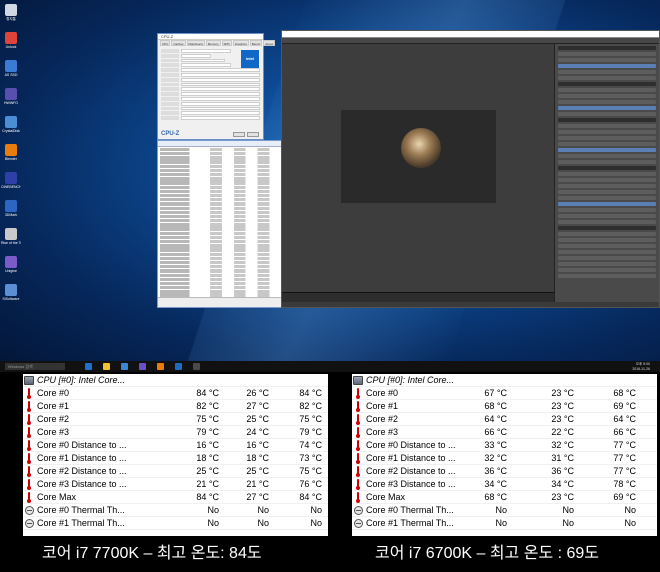 Image resolution: width=660 pixels, height=572 pixels. What do you see at coordinates (504, 471) in the screenshot?
I see `sensor-row: Core #2 Distance to ... 36 °C 36 °C 77 °C` at bounding box center [504, 471].